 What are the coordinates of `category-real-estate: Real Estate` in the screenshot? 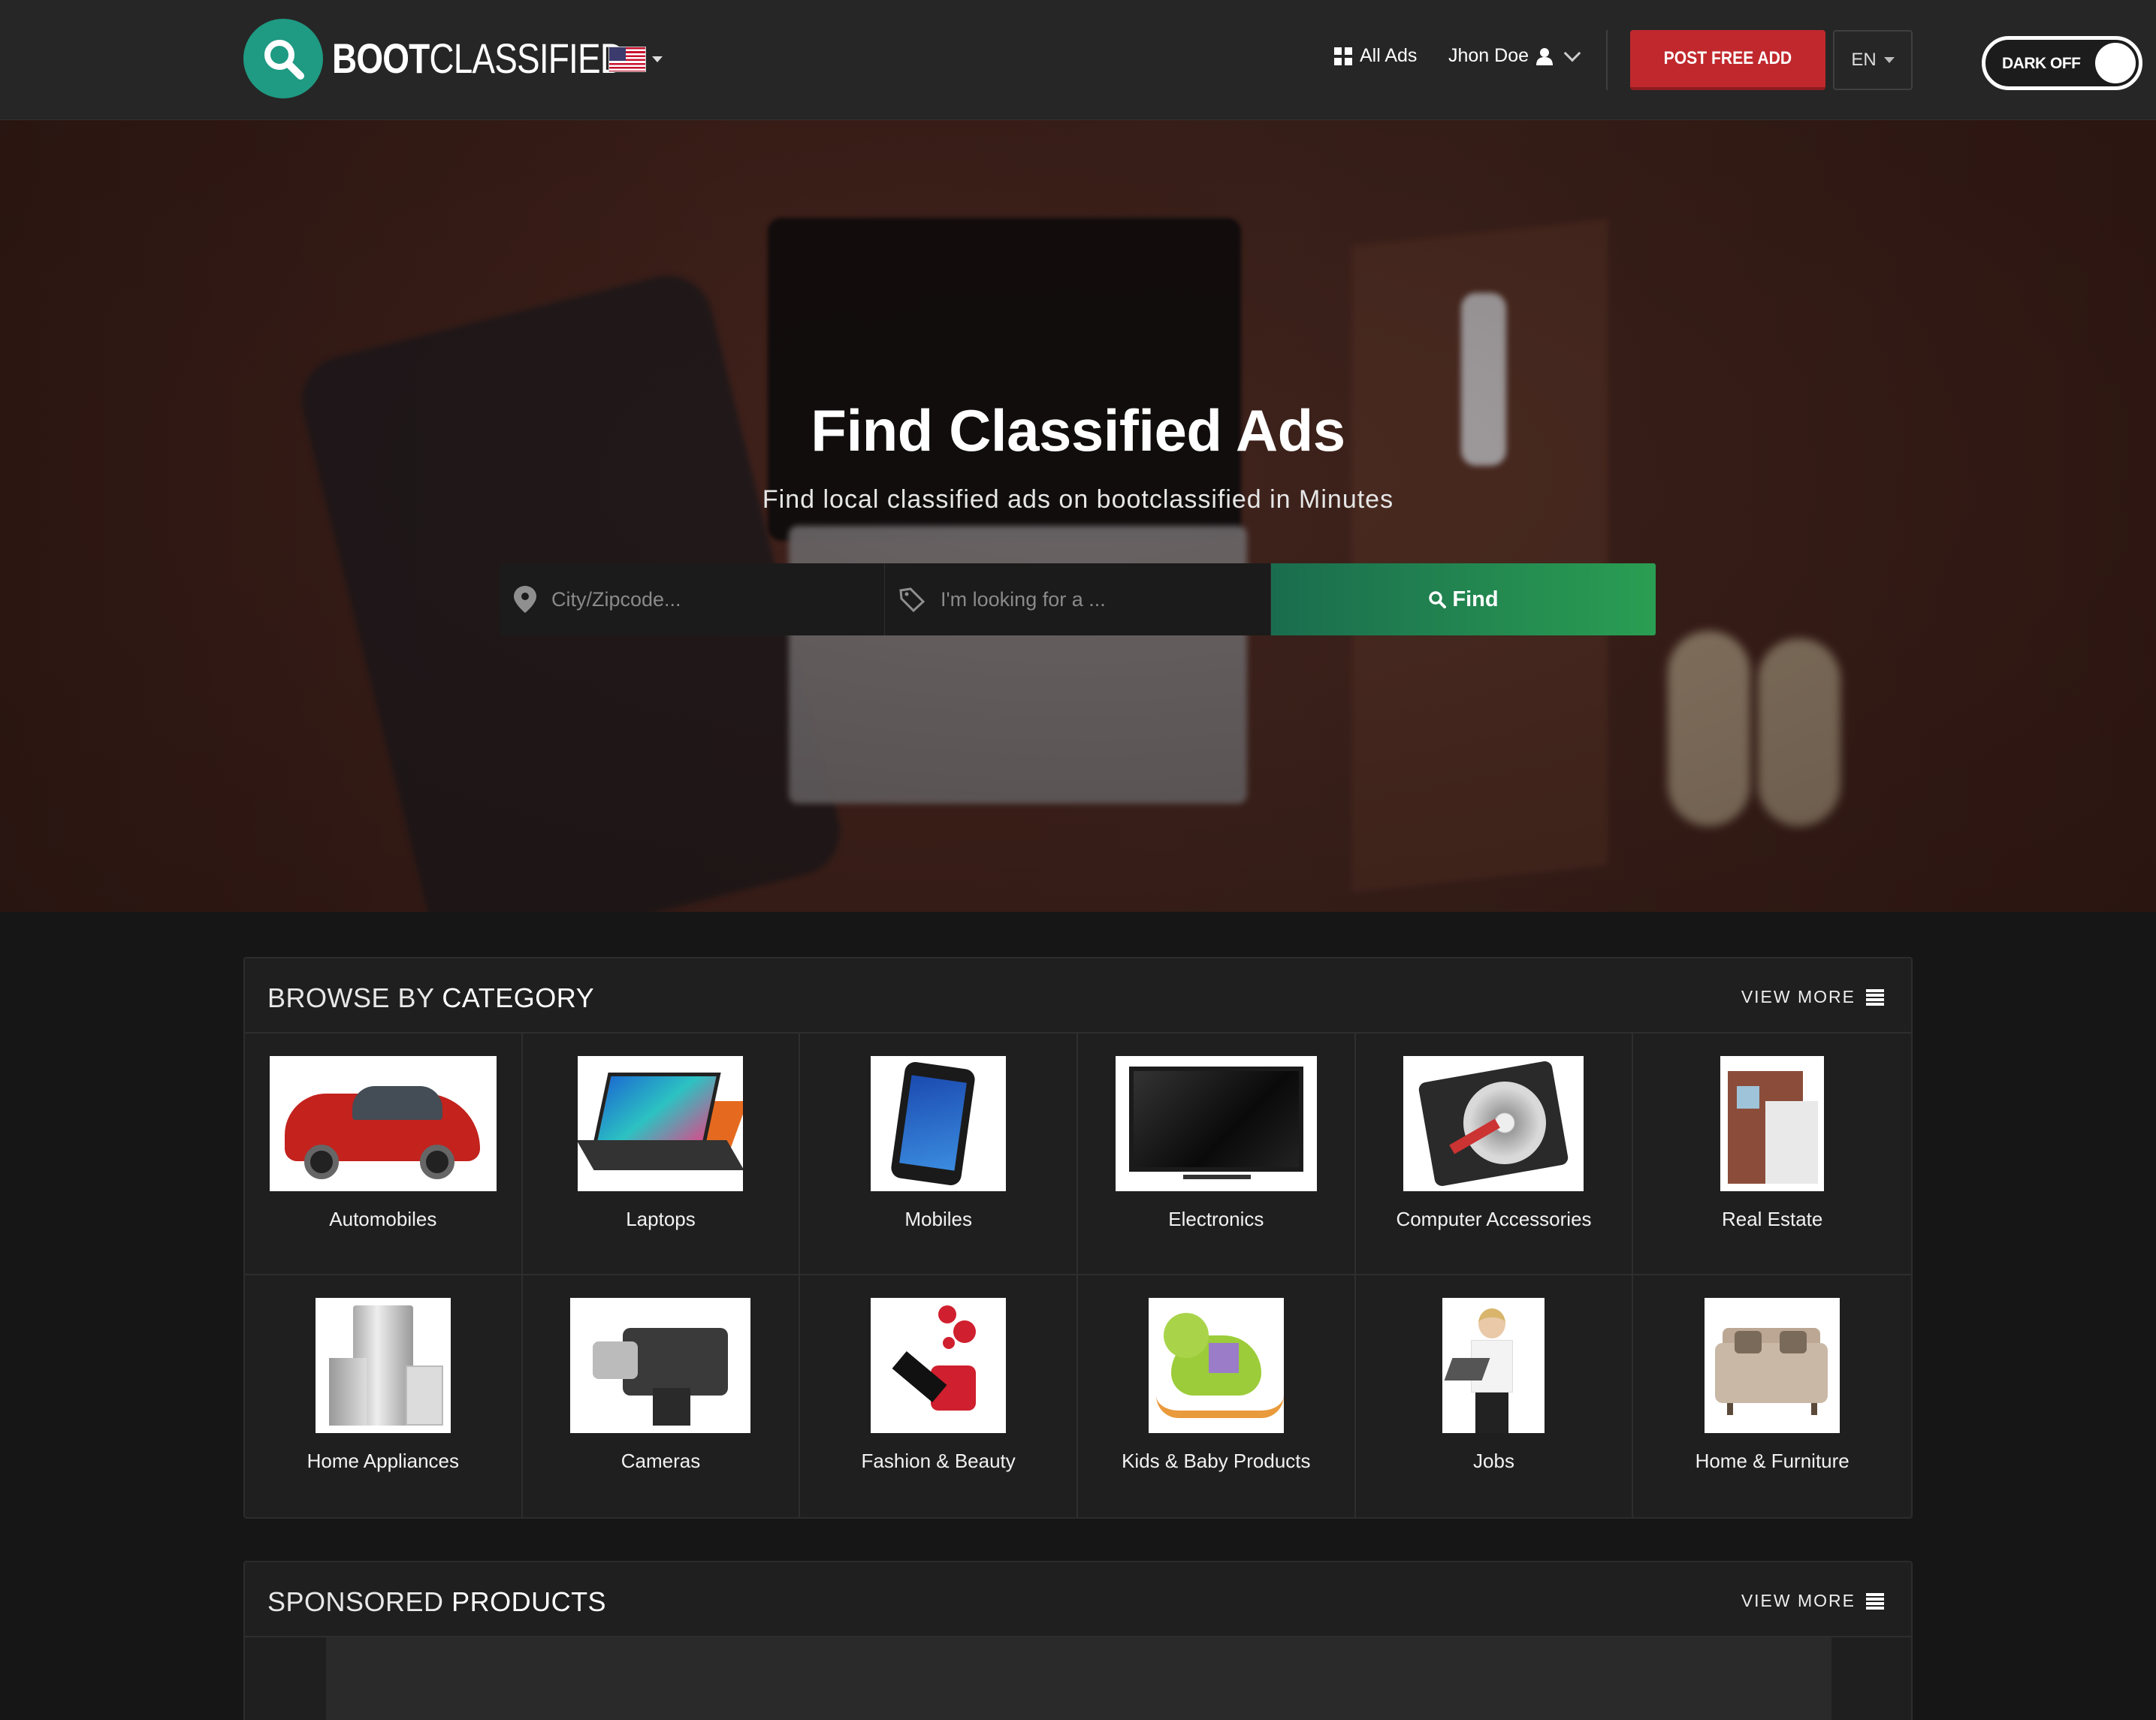 It's located at (1772, 1154).